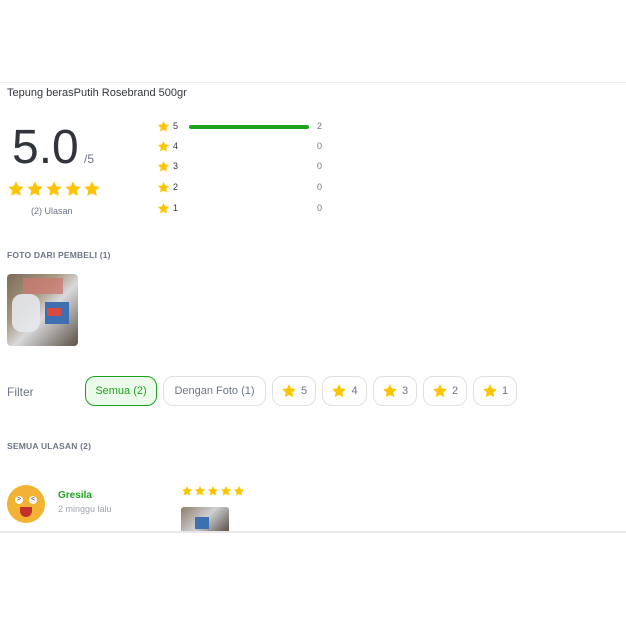 This screenshot has width=626, height=626. I want to click on header-divider, so click(313, 82).